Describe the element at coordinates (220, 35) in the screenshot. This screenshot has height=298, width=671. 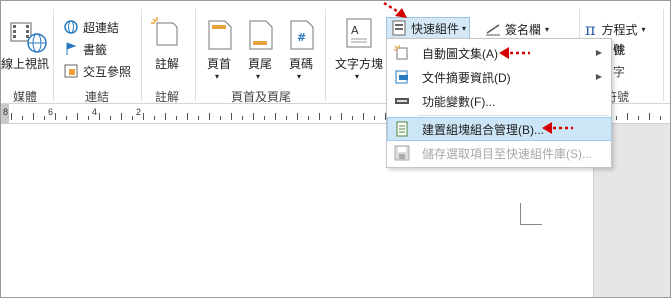
I see `header-icon` at that location.